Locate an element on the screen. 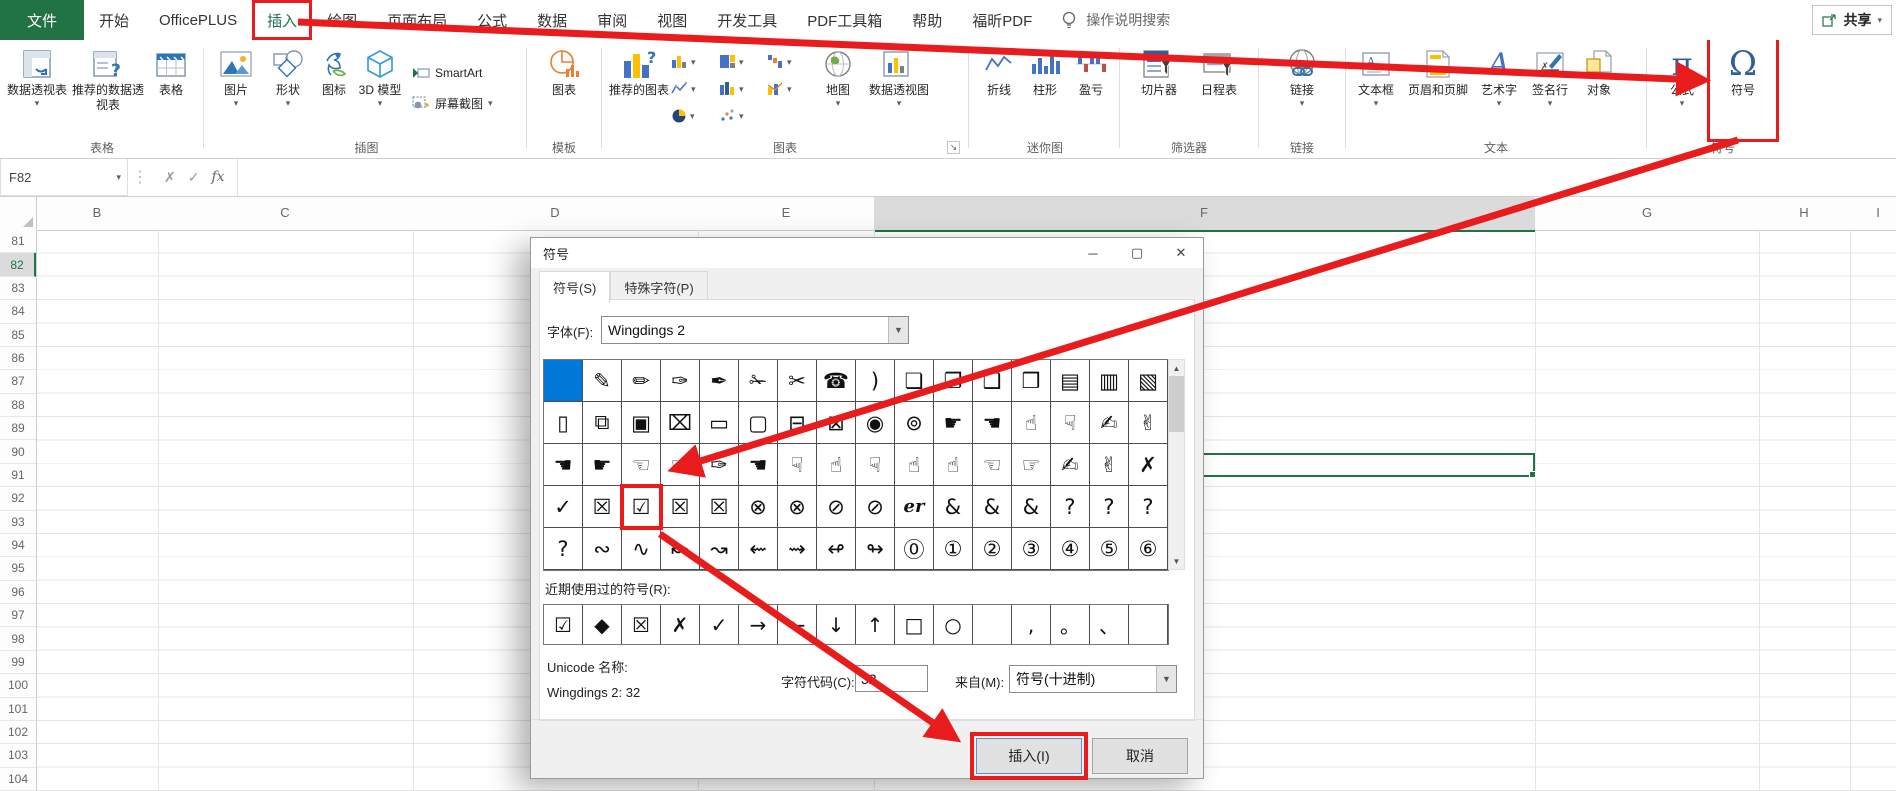 This screenshot has height=791, width=1896. symbol-cell: ∾ is located at coordinates (602, 549).